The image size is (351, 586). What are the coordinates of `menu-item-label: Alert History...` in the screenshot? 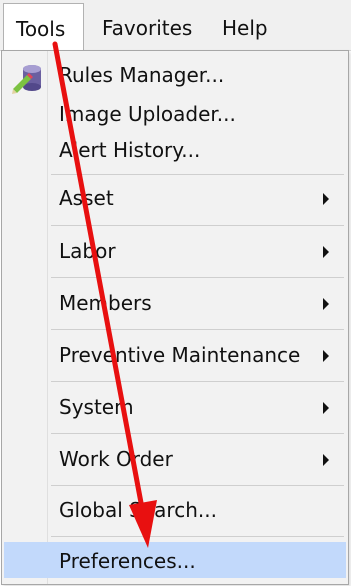 It's located at (130, 150).